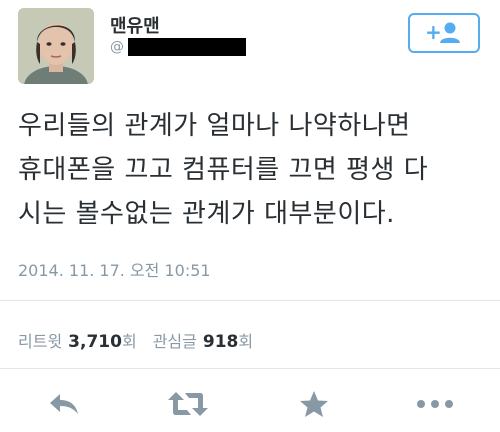 The width and height of the screenshot is (500, 432). What do you see at coordinates (246, 341) in the screenshot?
I see `favorite-unit: 회` at bounding box center [246, 341].